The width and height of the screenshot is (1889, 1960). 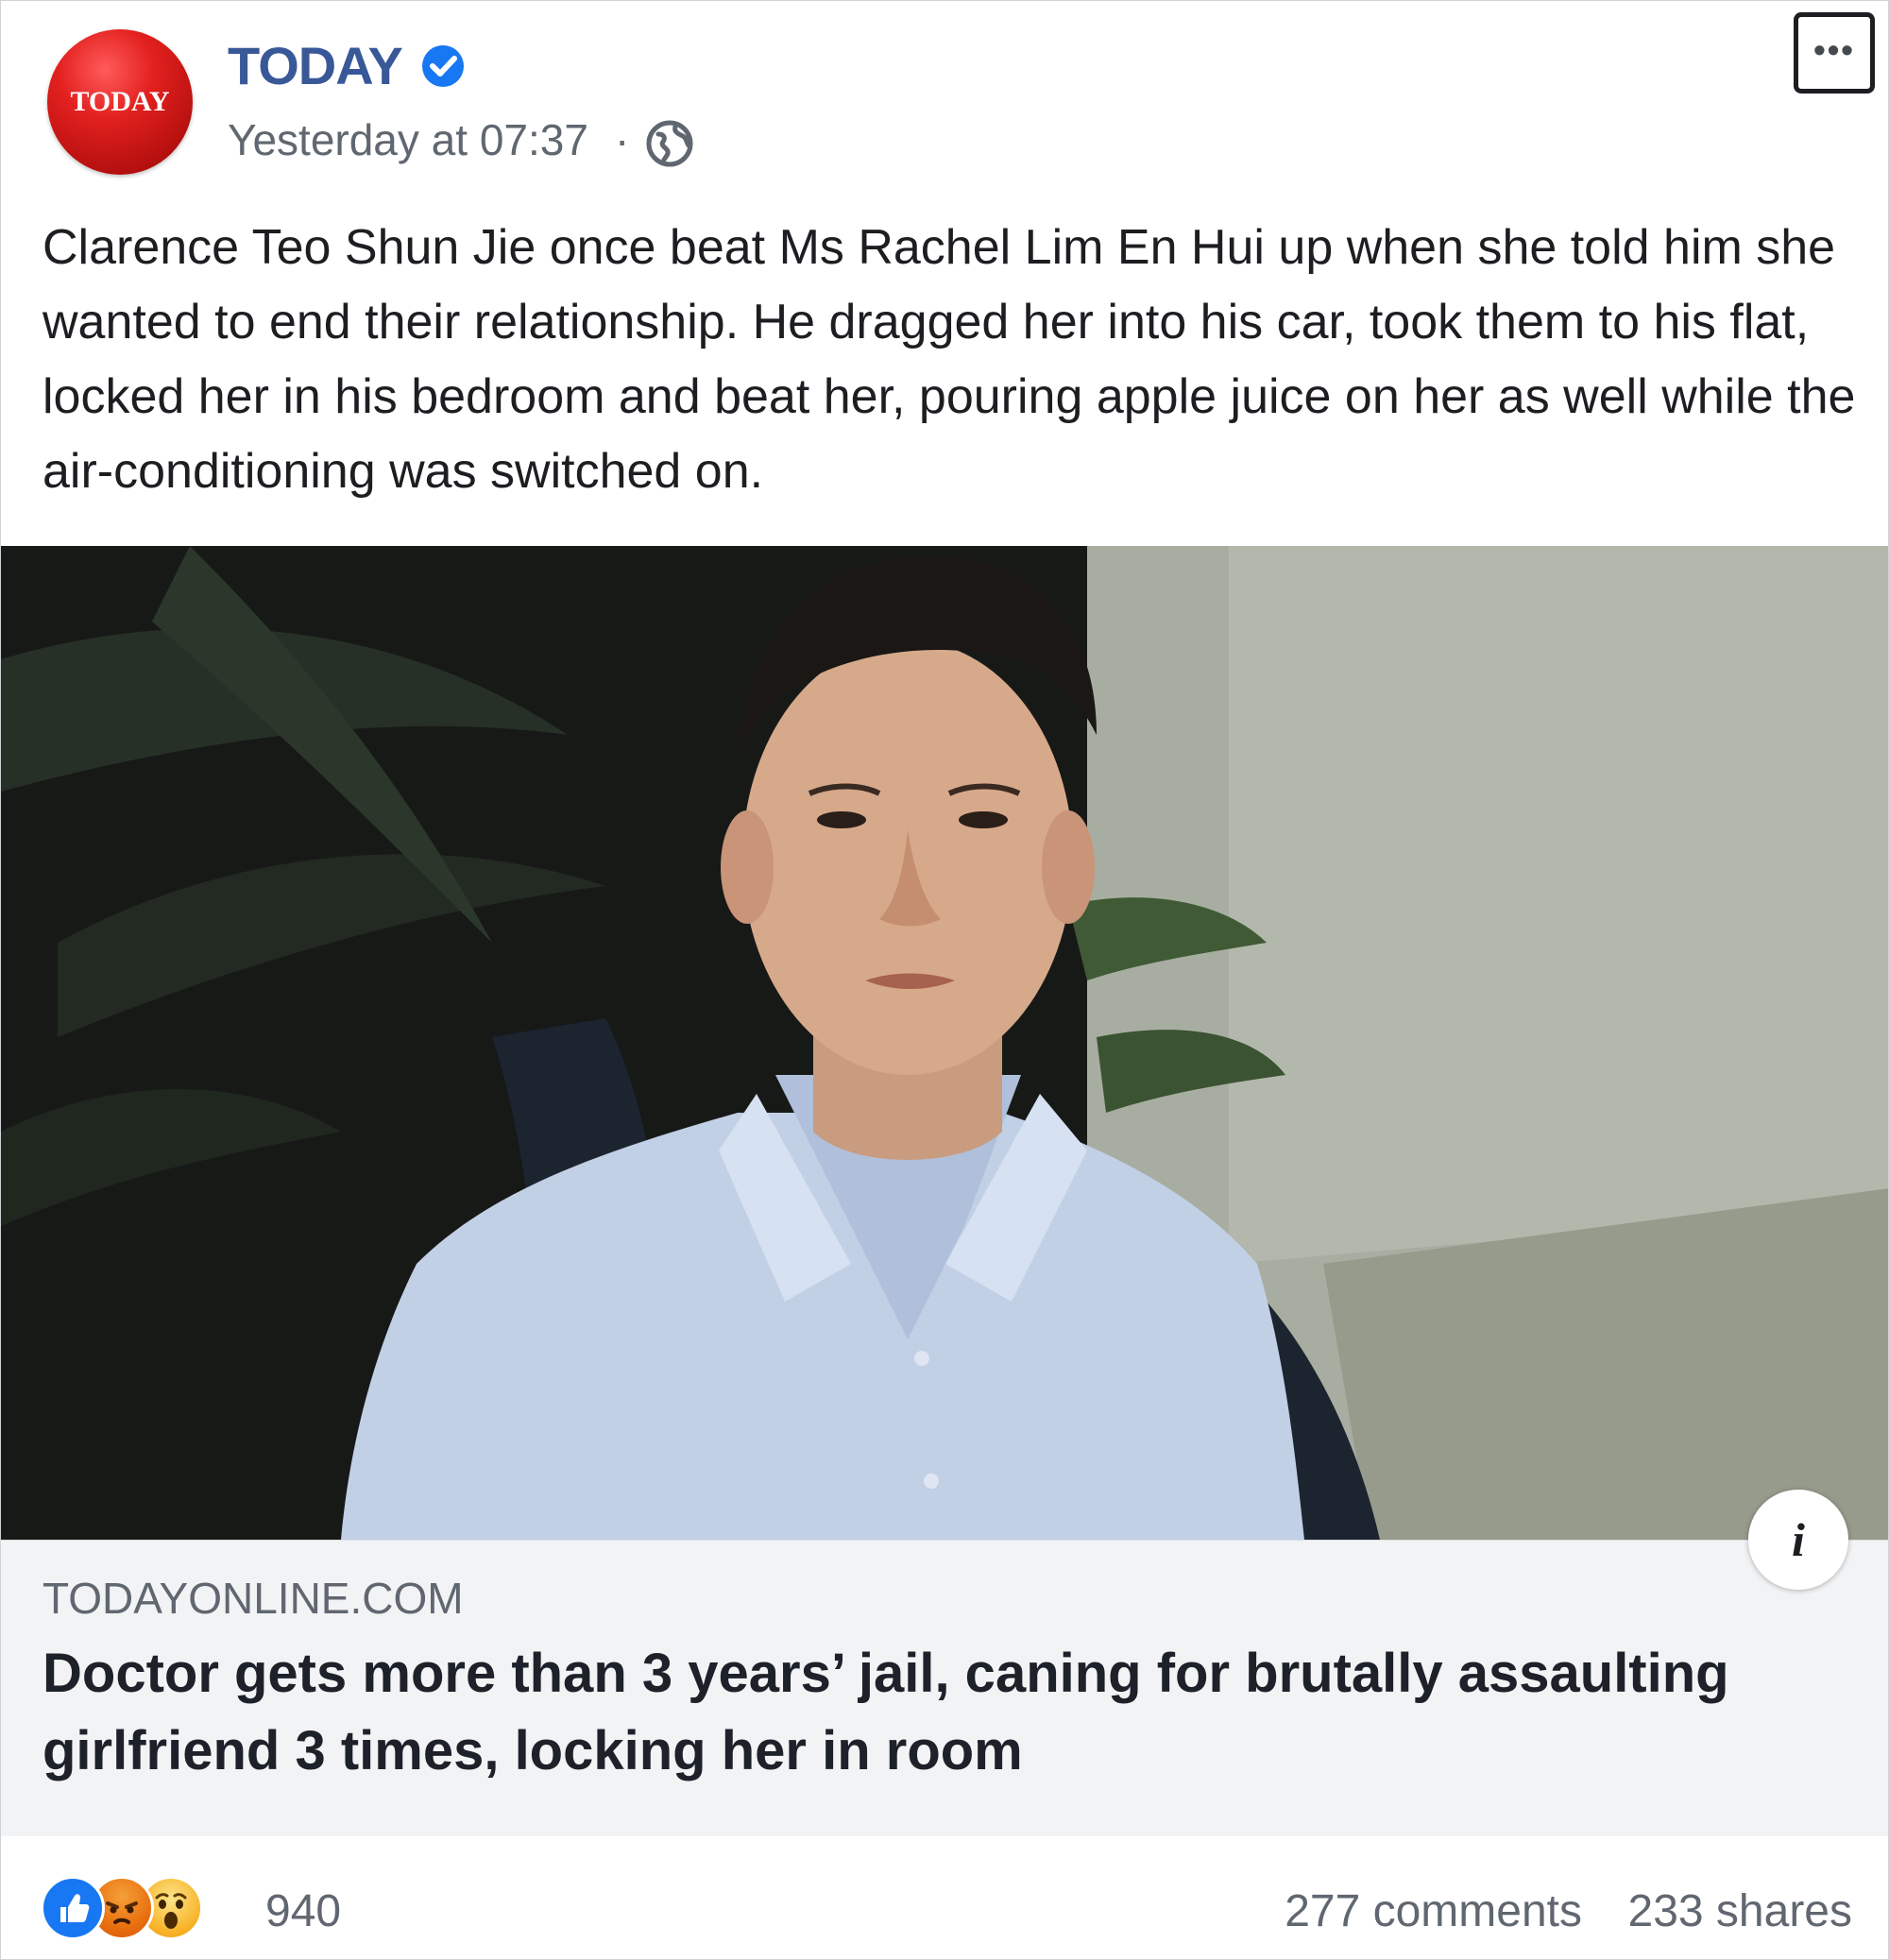 I want to click on avatar-logo-text: TODAY, so click(x=120, y=101).